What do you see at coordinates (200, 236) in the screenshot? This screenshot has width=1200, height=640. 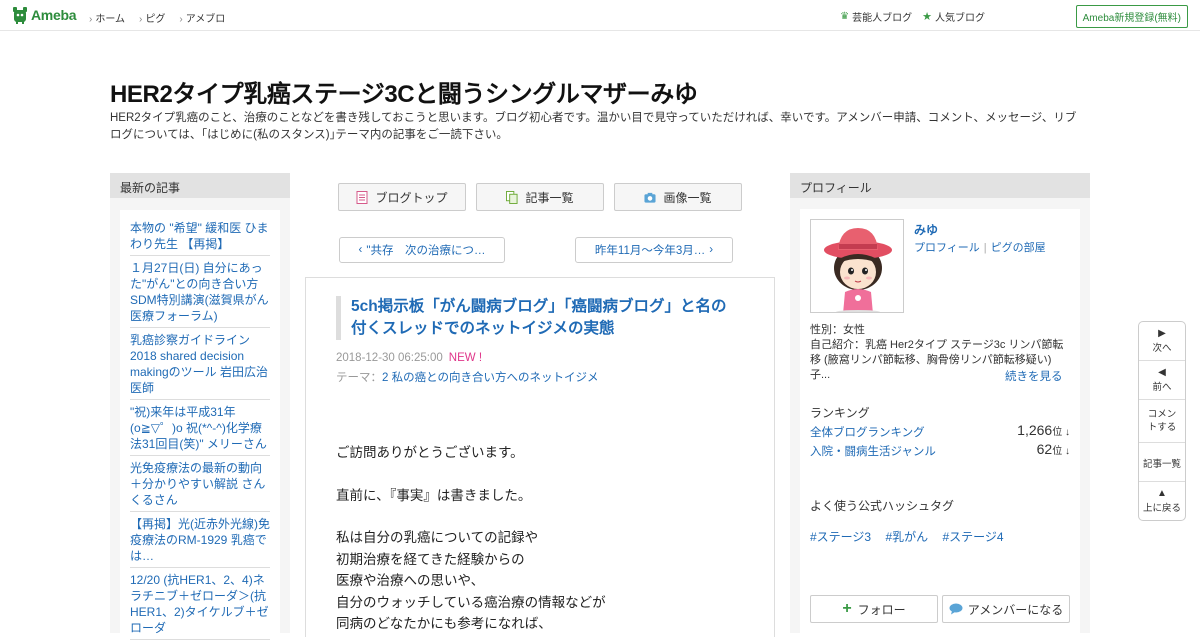 I see `list-item: 本物の "希望" 緩和医 ひまわり先生 【再掲】` at bounding box center [200, 236].